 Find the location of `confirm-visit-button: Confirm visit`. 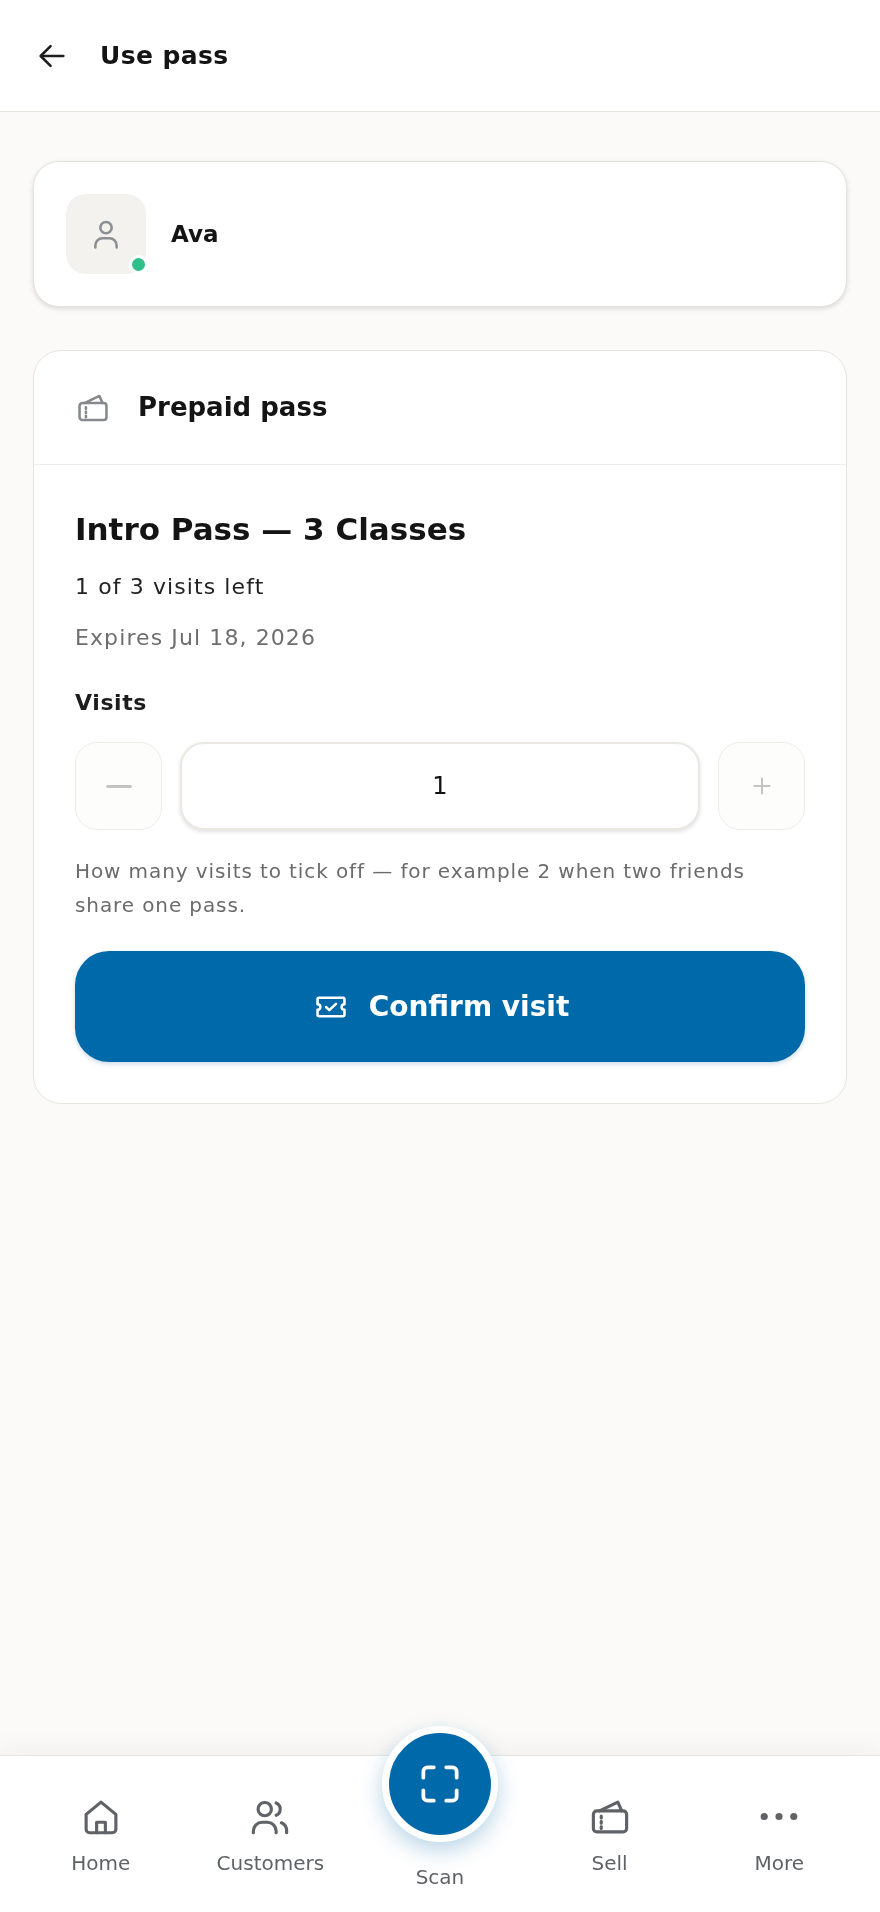

confirm-visit-button: Confirm visit is located at coordinates (440, 1006).